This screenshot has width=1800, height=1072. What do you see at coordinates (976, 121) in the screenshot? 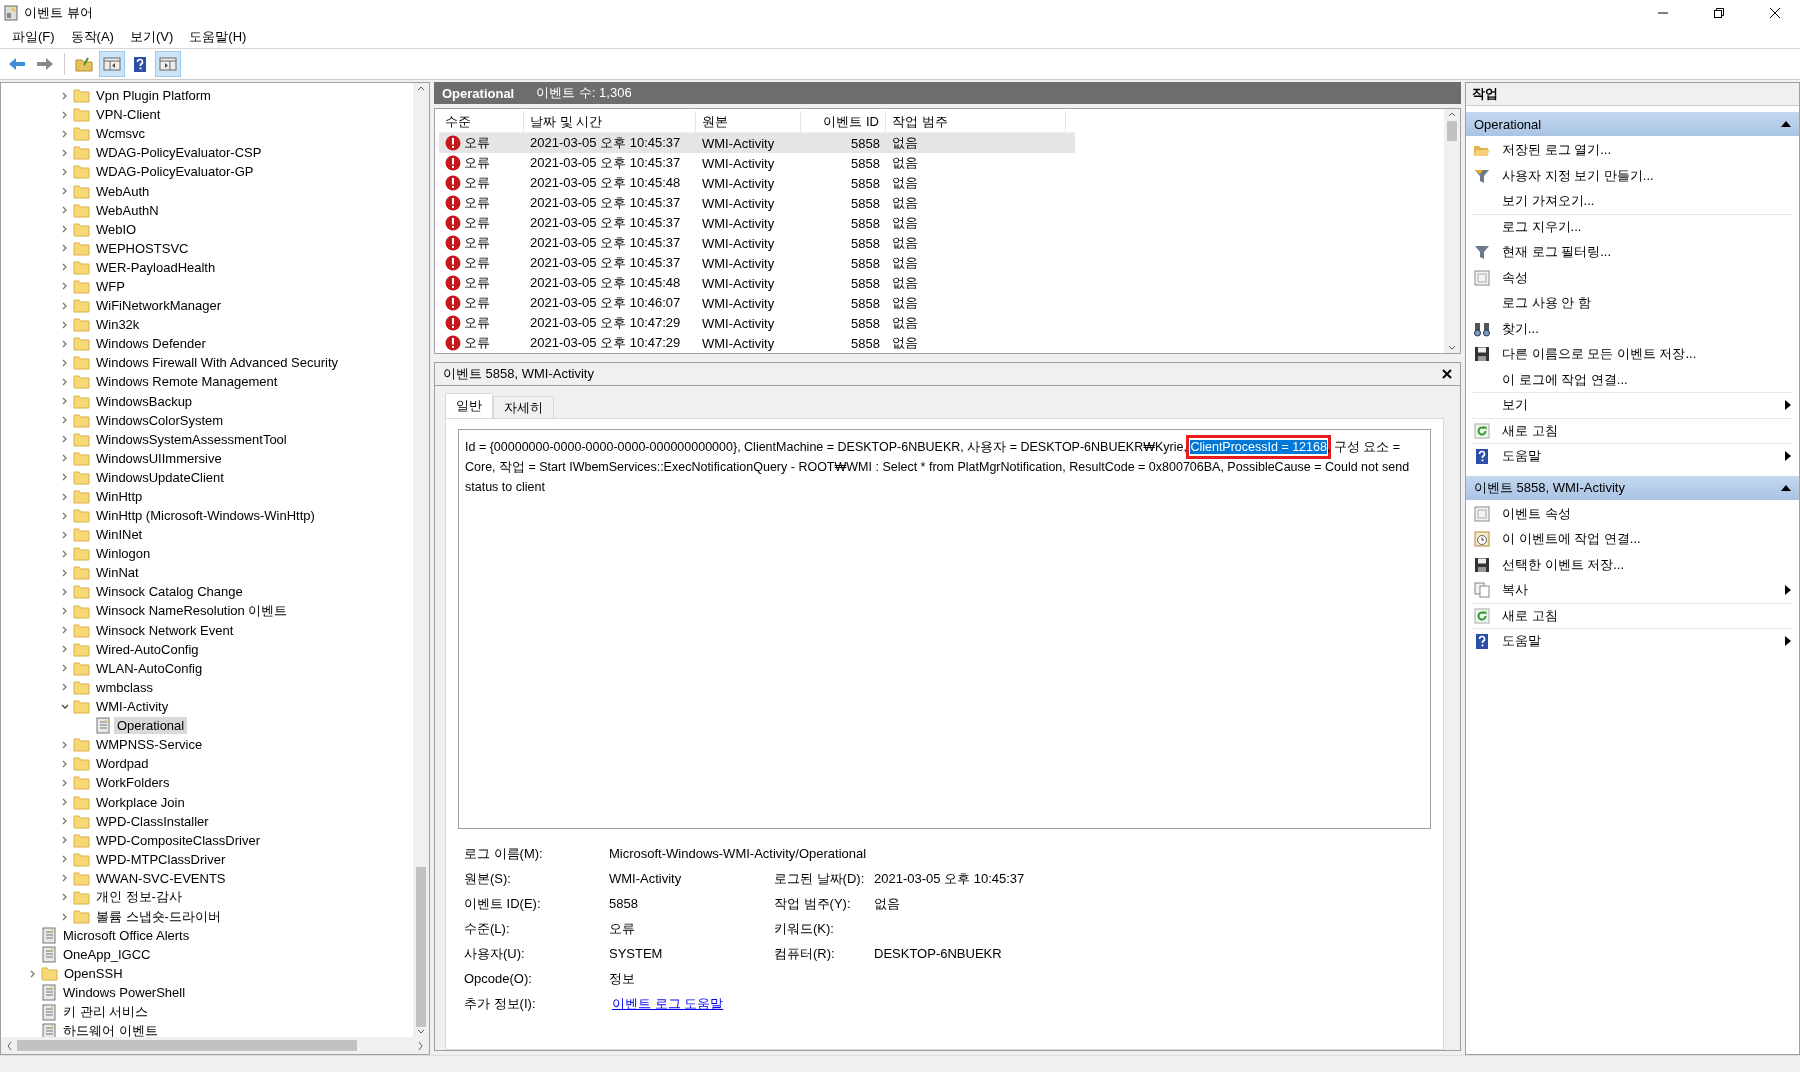
I see `column-header: 작업 범주` at bounding box center [976, 121].